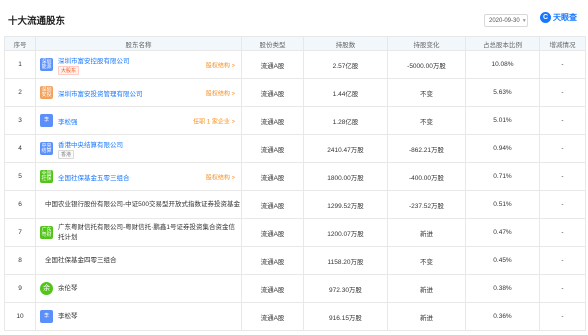 The image size is (588, 335). What do you see at coordinates (46, 92) in the screenshot?
I see `shareholder-avatar: 深圳安投` at bounding box center [46, 92].